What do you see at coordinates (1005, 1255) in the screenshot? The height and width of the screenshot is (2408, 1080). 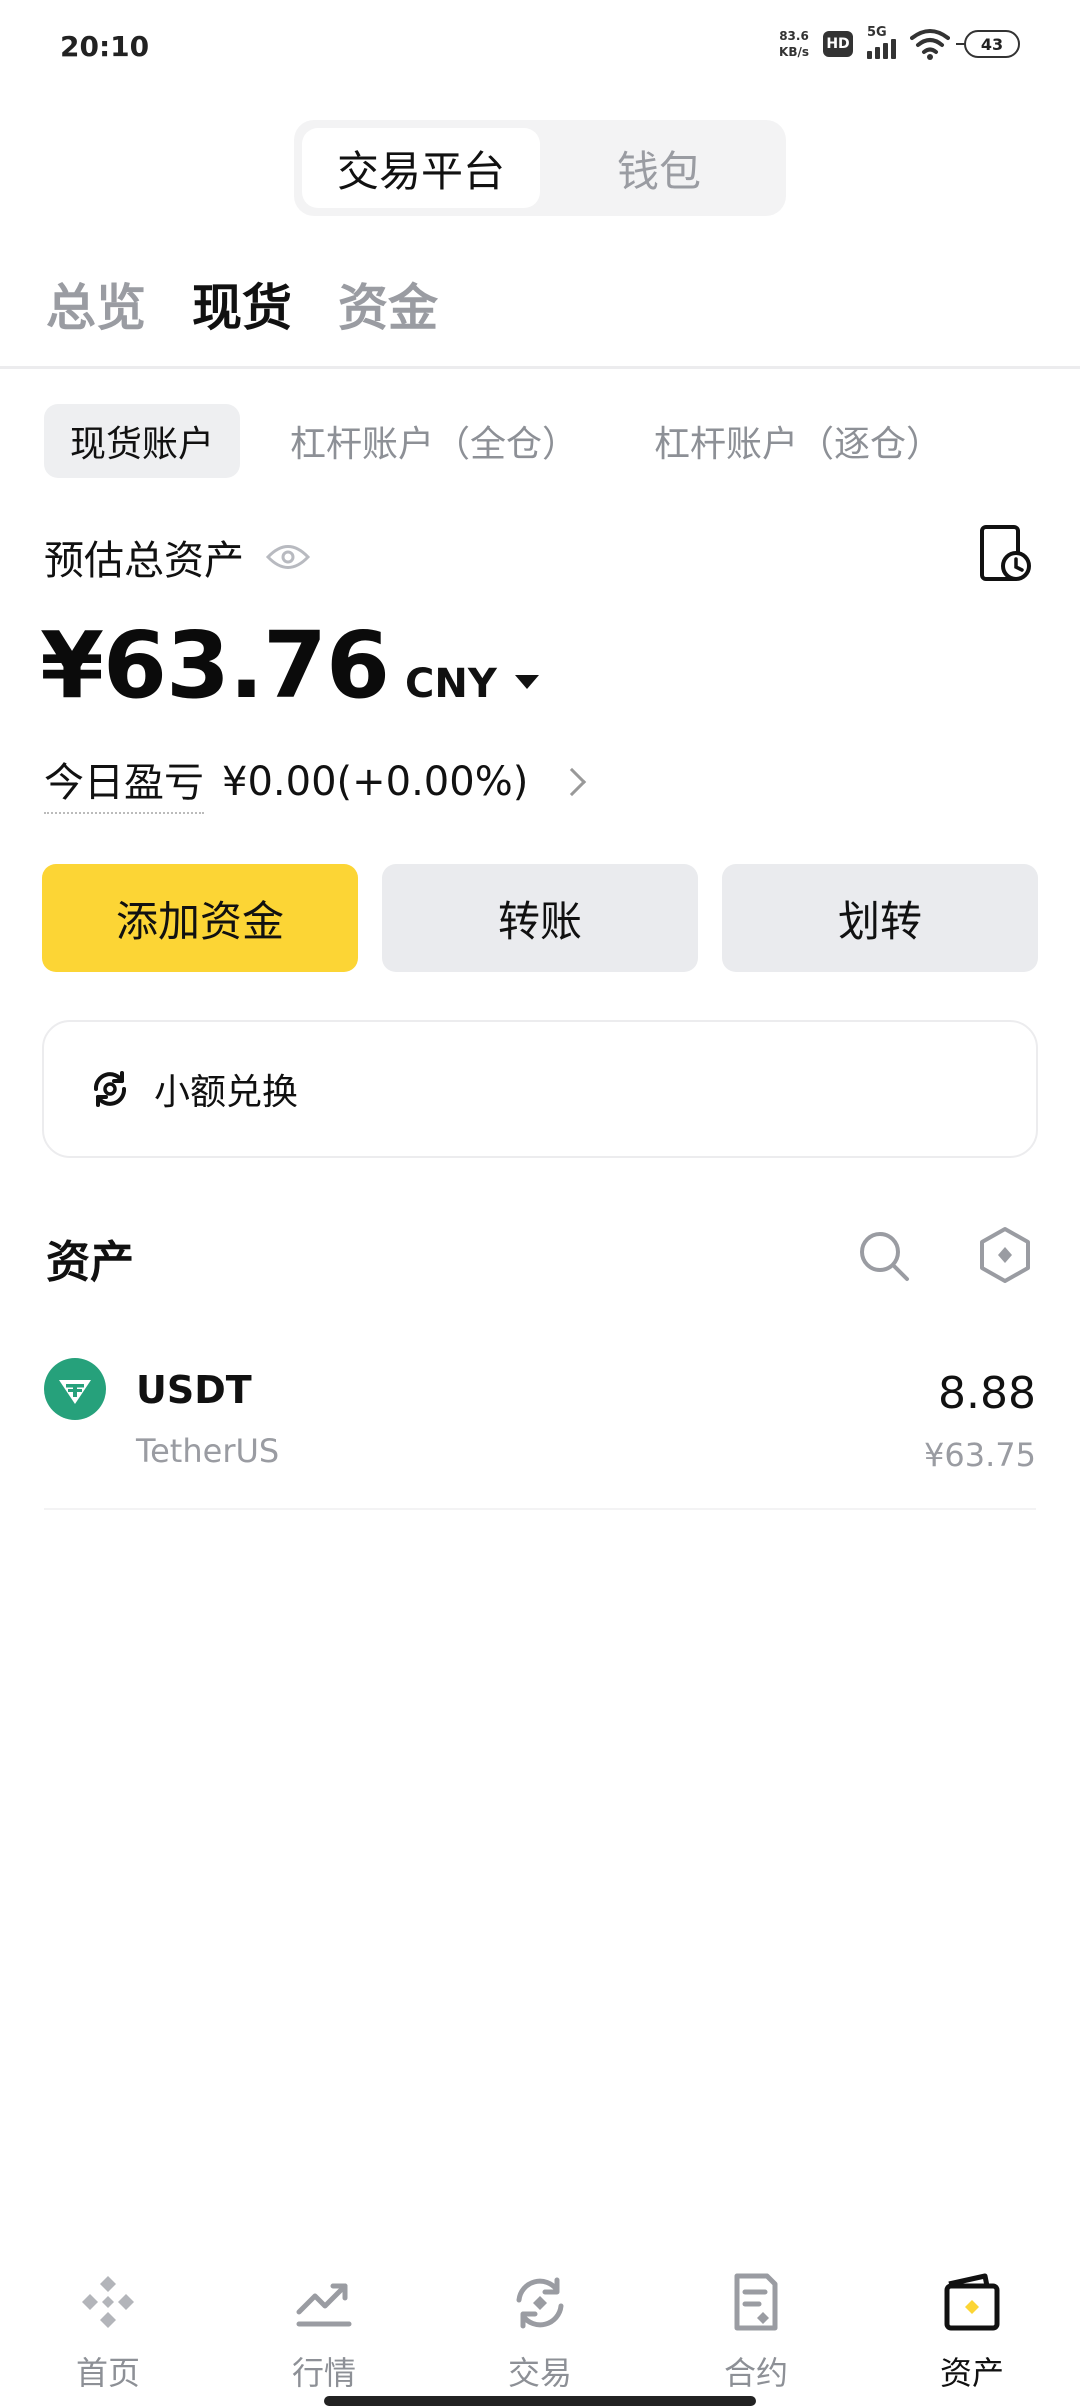 I see `hide-small-assets-icon` at bounding box center [1005, 1255].